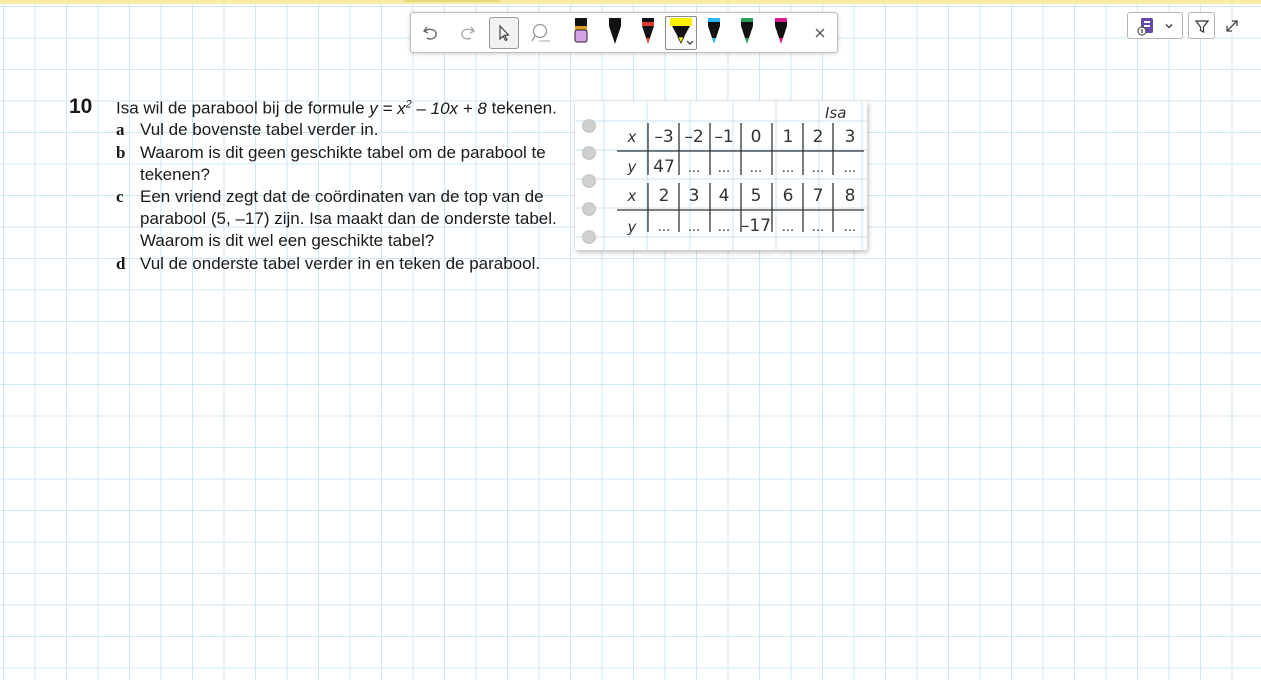 This screenshot has height=680, width=1261. What do you see at coordinates (818, 196) in the screenshot?
I see `table2-x-cell: 7` at bounding box center [818, 196].